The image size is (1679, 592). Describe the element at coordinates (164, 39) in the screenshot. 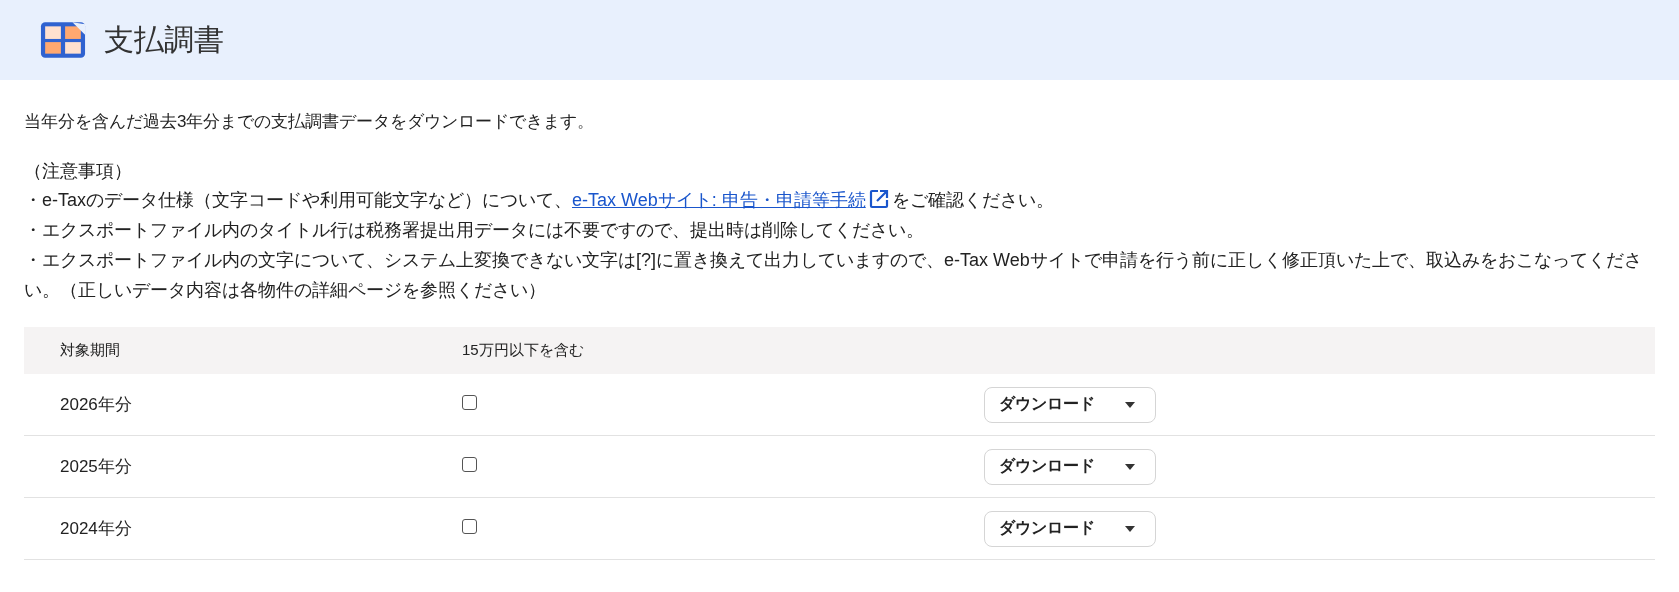

I see `page-title: 支払調書` at that location.